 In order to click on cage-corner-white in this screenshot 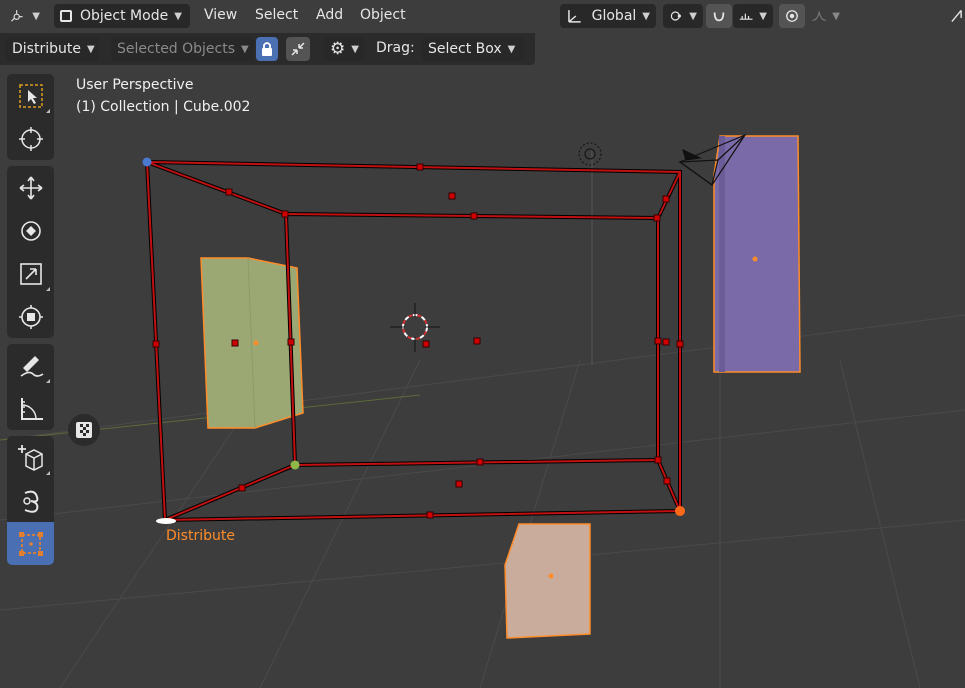, I will do `click(166, 521)`.